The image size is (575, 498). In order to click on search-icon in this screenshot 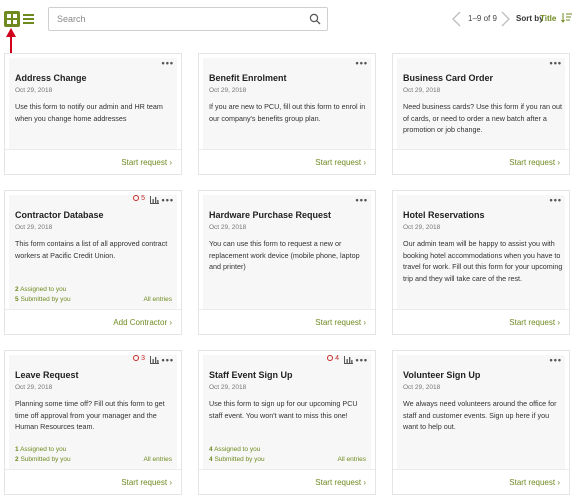, I will do `click(315, 19)`.